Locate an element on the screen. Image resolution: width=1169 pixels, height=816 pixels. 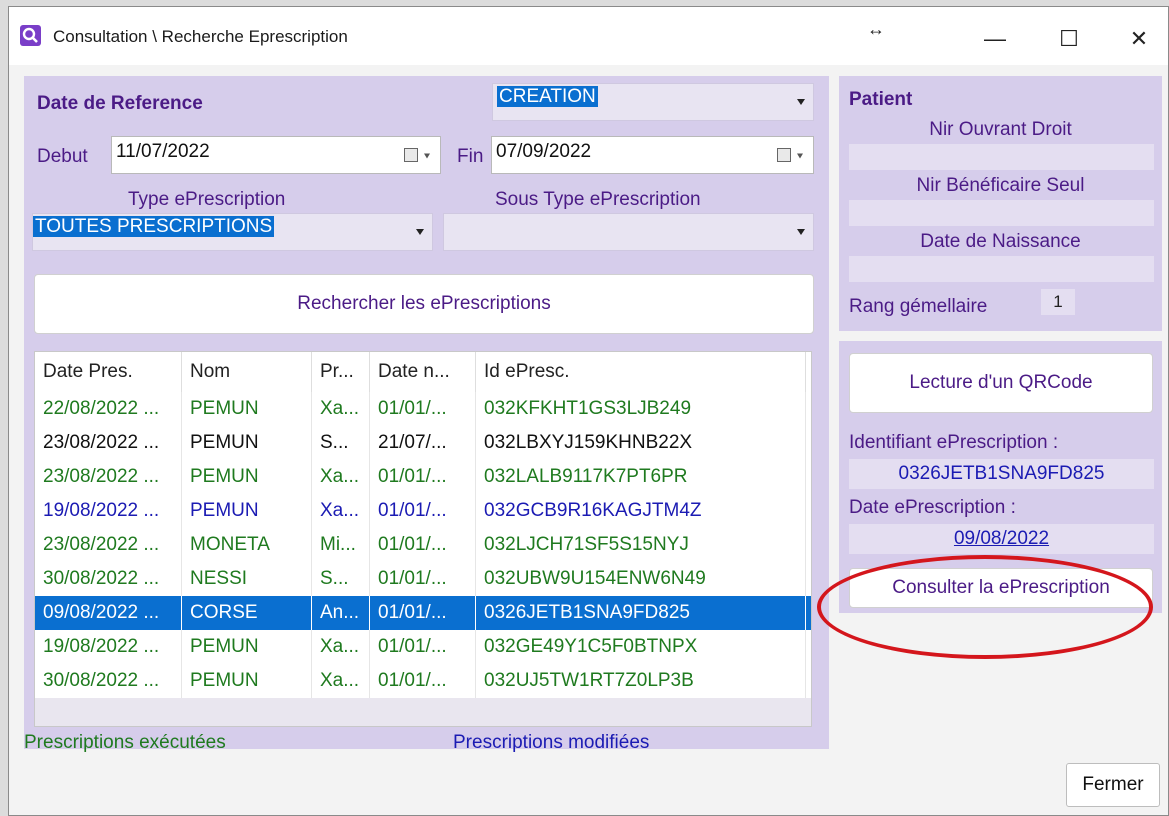
close-button: ✕ is located at coordinates (1139, 39).